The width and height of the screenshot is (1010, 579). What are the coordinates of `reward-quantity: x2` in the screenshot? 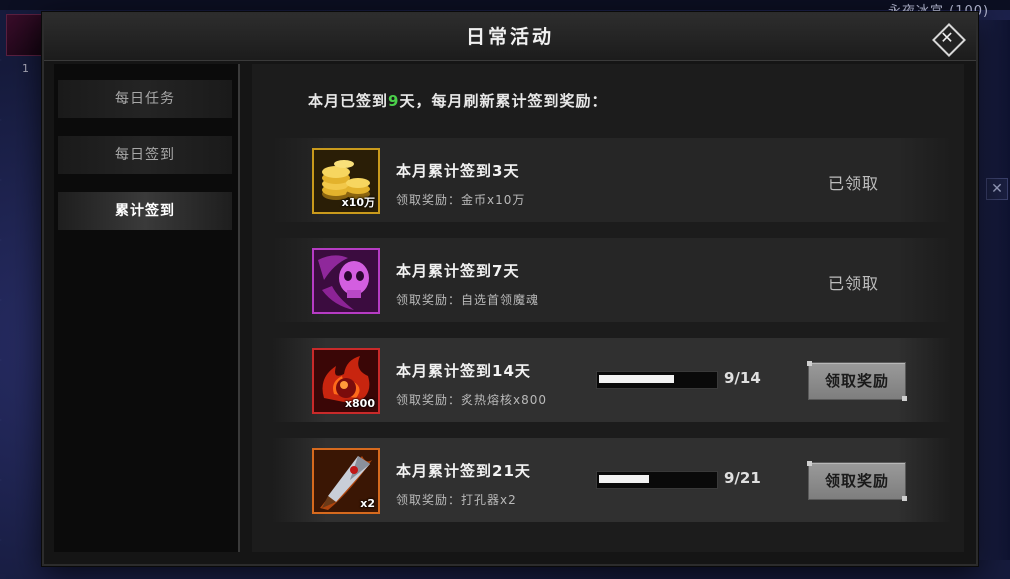 It's located at (367, 503).